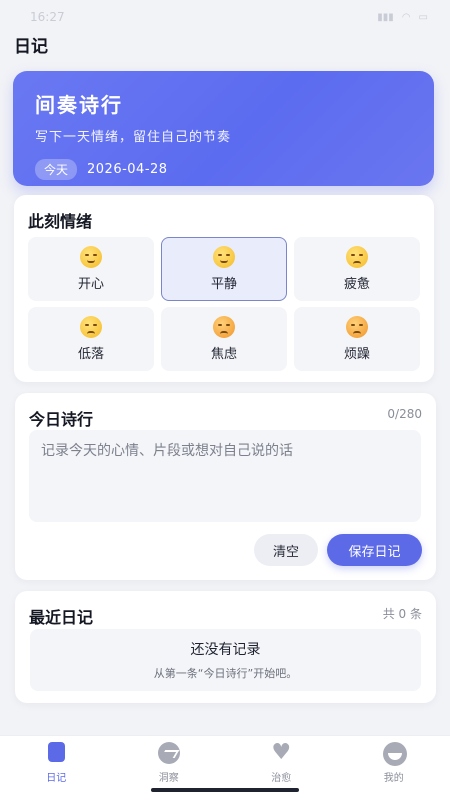 This screenshot has height=800, width=450. What do you see at coordinates (79, 105) in the screenshot?
I see `hero-title: 间奏诗行` at bounding box center [79, 105].